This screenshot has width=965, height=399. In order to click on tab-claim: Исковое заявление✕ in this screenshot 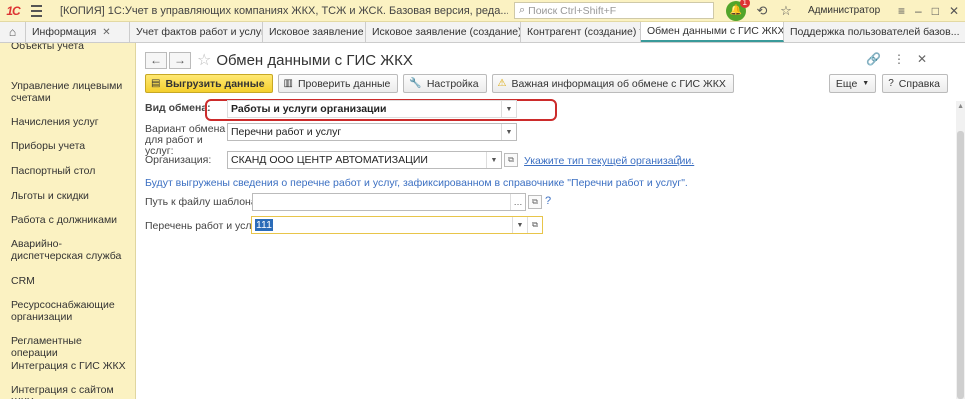, I will do `click(314, 32)`.